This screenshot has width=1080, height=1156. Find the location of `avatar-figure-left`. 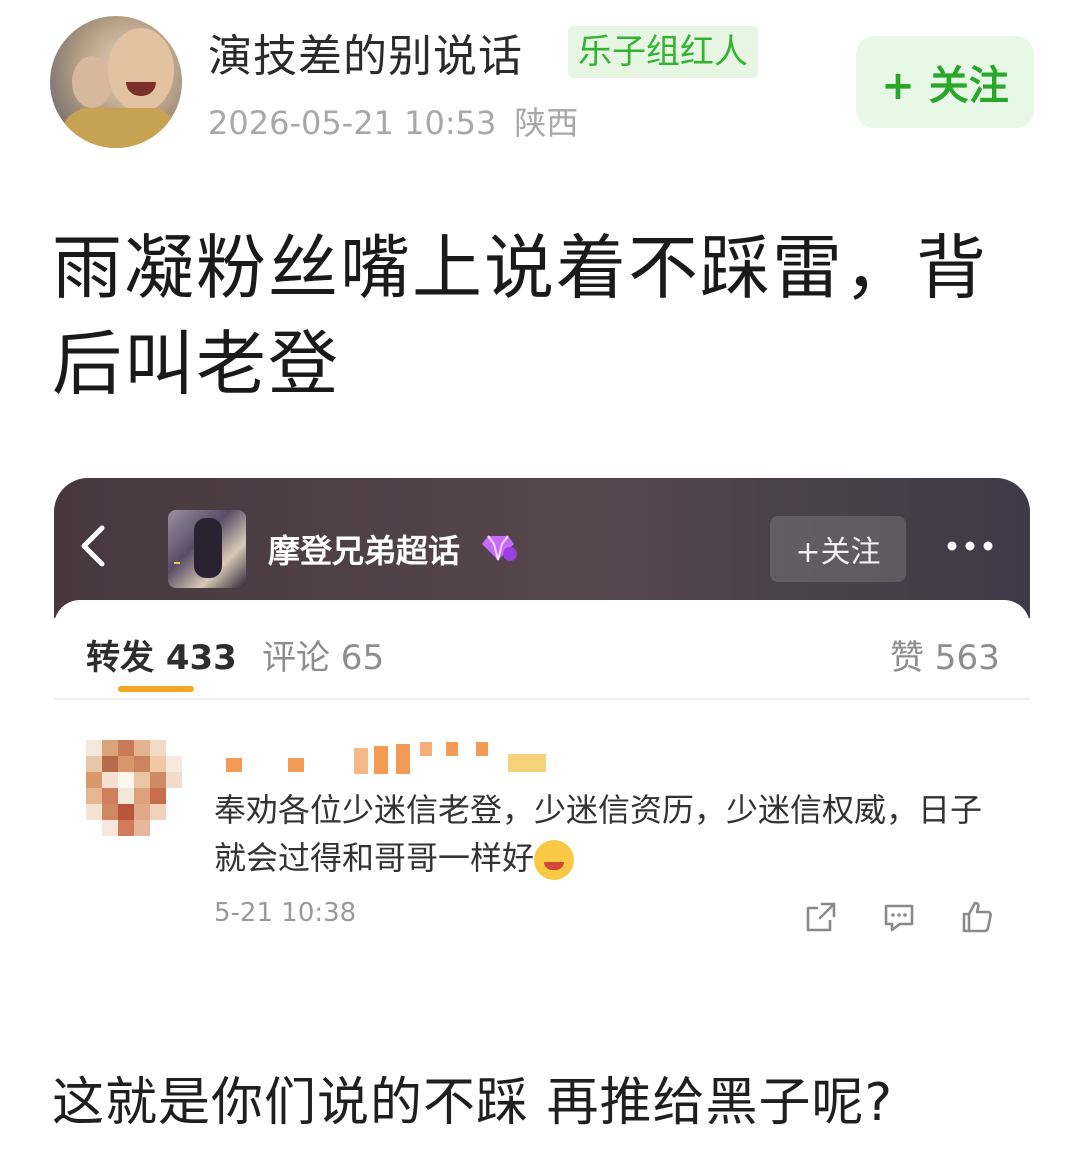

avatar-figure-left is located at coordinates (92, 82).